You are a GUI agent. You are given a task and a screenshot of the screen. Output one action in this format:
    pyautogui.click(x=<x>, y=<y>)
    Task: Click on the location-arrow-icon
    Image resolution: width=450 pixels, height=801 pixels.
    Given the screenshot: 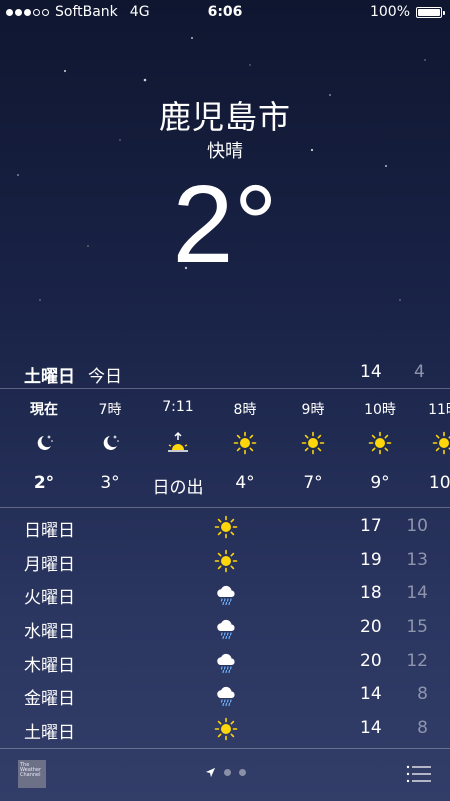 What is the action you would take?
    pyautogui.click(x=210, y=772)
    